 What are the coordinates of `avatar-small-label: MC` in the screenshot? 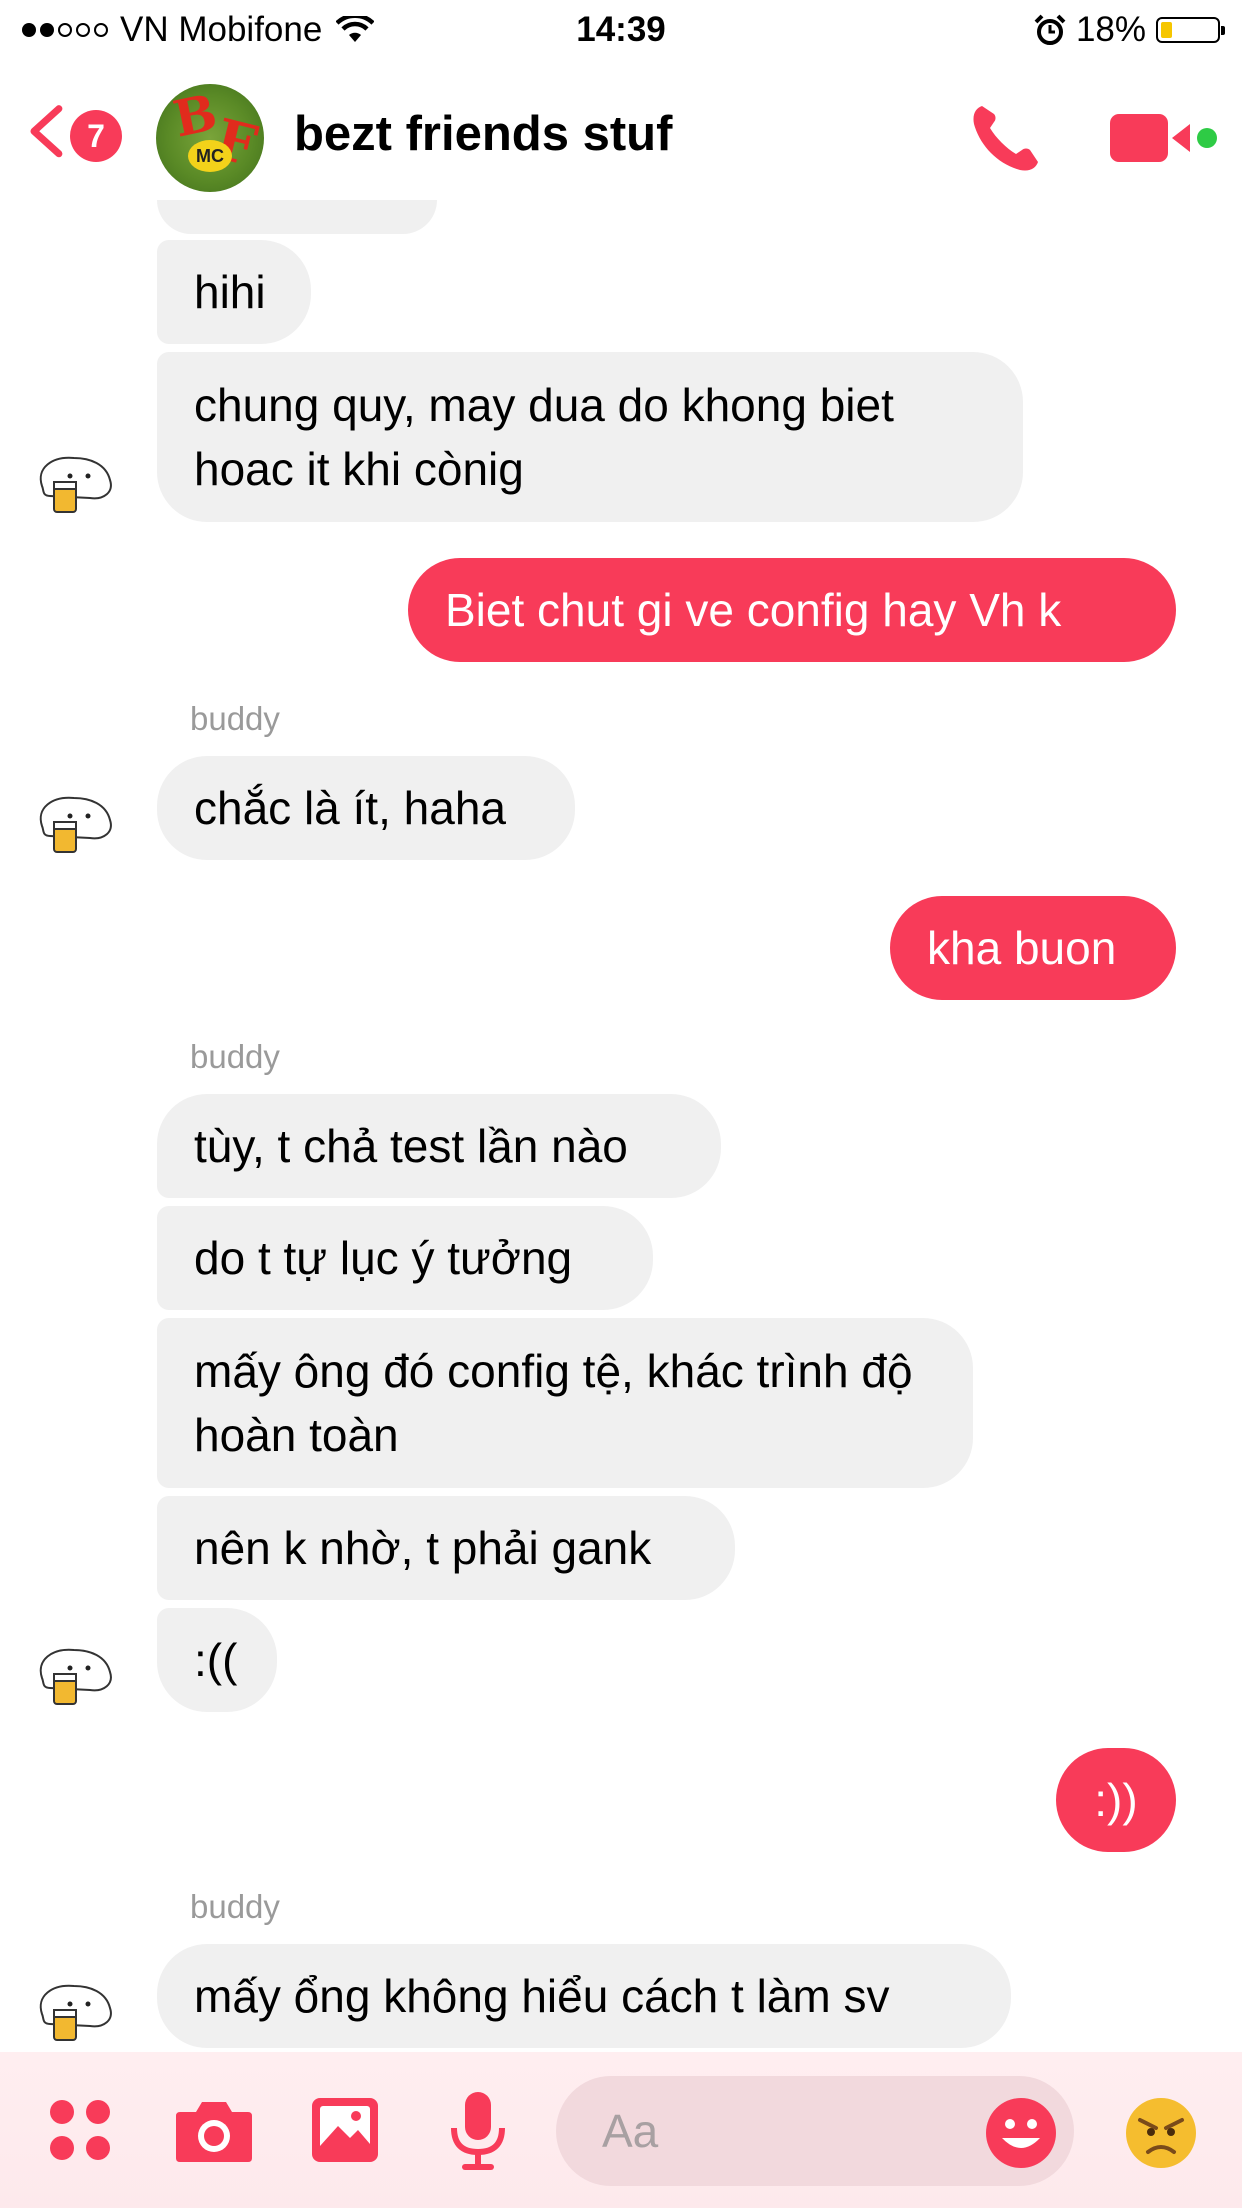 It's located at (210, 156).